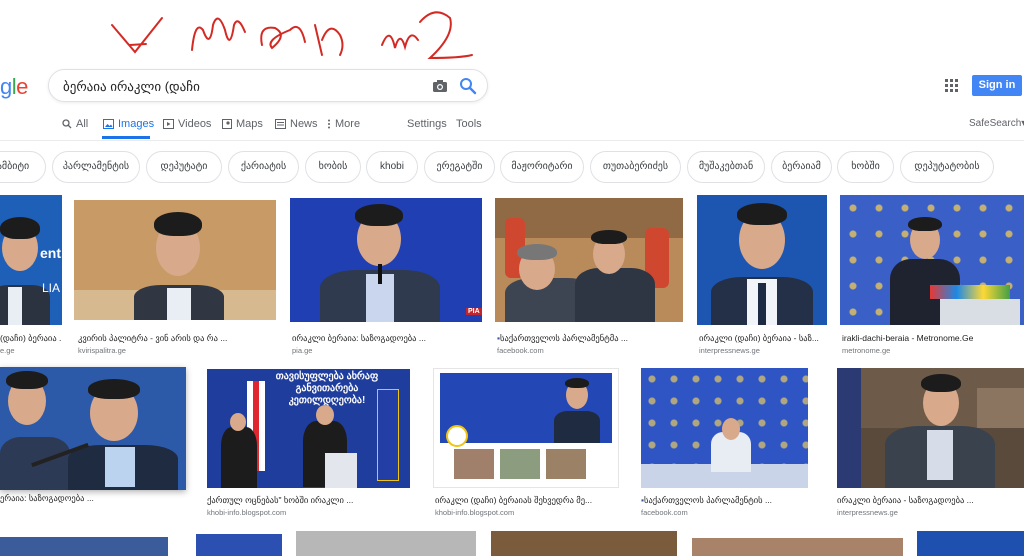  What do you see at coordinates (997, 85) in the screenshot?
I see `sign-in-button: Sign in` at bounding box center [997, 85].